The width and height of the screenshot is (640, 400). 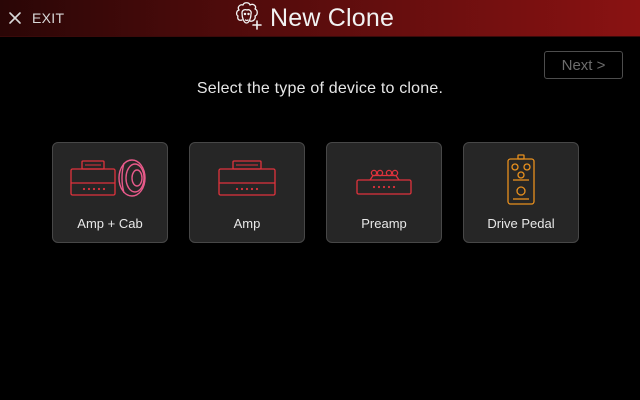 I want to click on device-card-amp-cab: Amp + Cab, so click(x=110, y=192).